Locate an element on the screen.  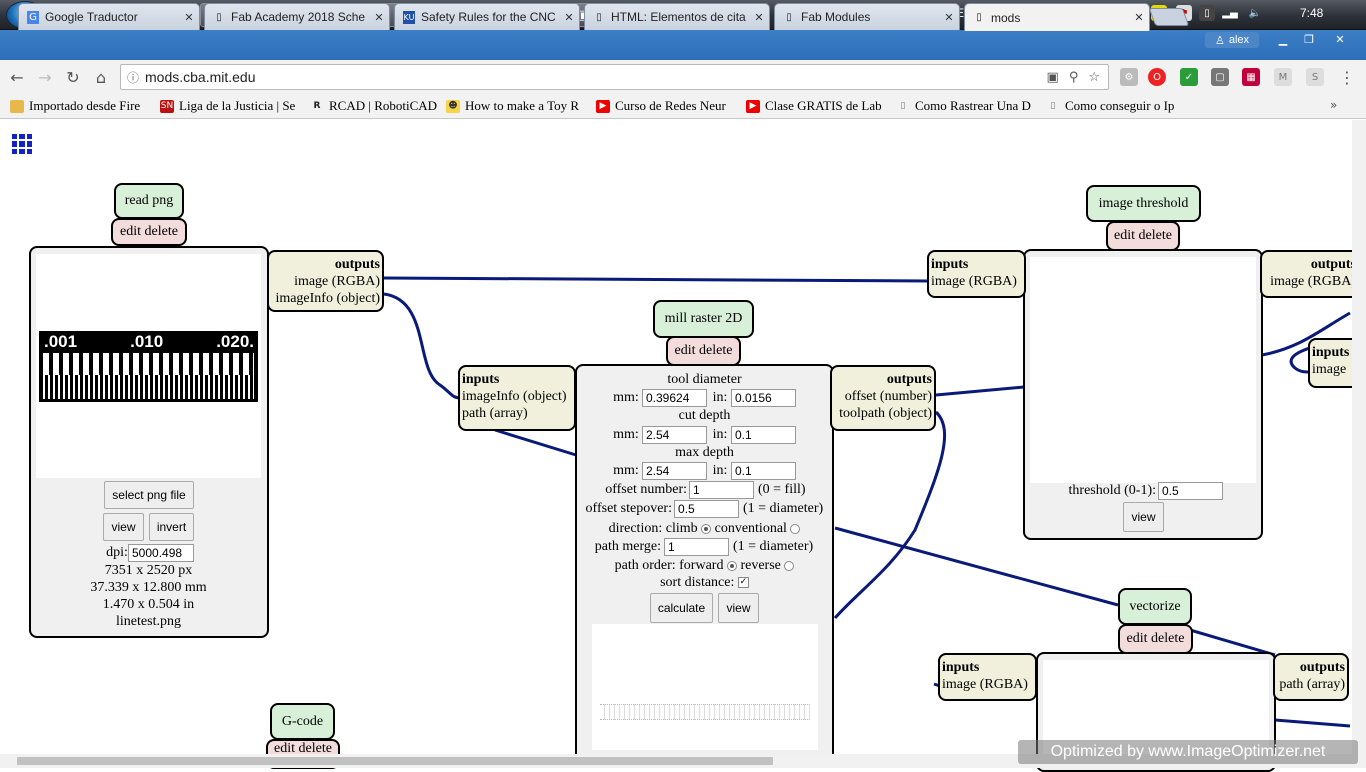
path-merge-label: path merge: is located at coordinates (627, 546).